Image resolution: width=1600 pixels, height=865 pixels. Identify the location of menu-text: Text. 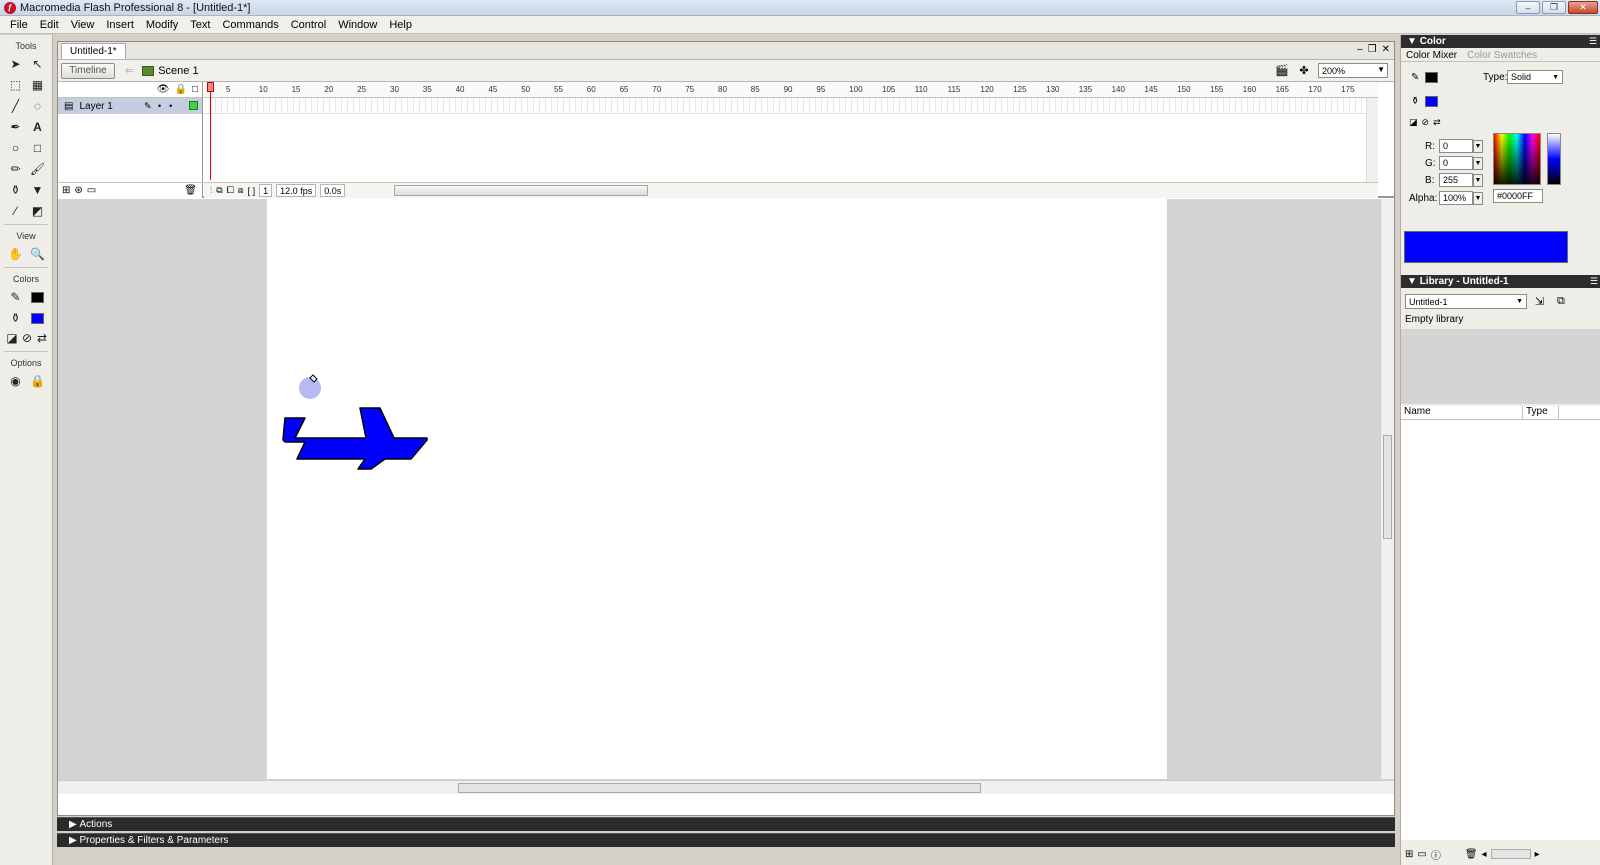
(200, 25).